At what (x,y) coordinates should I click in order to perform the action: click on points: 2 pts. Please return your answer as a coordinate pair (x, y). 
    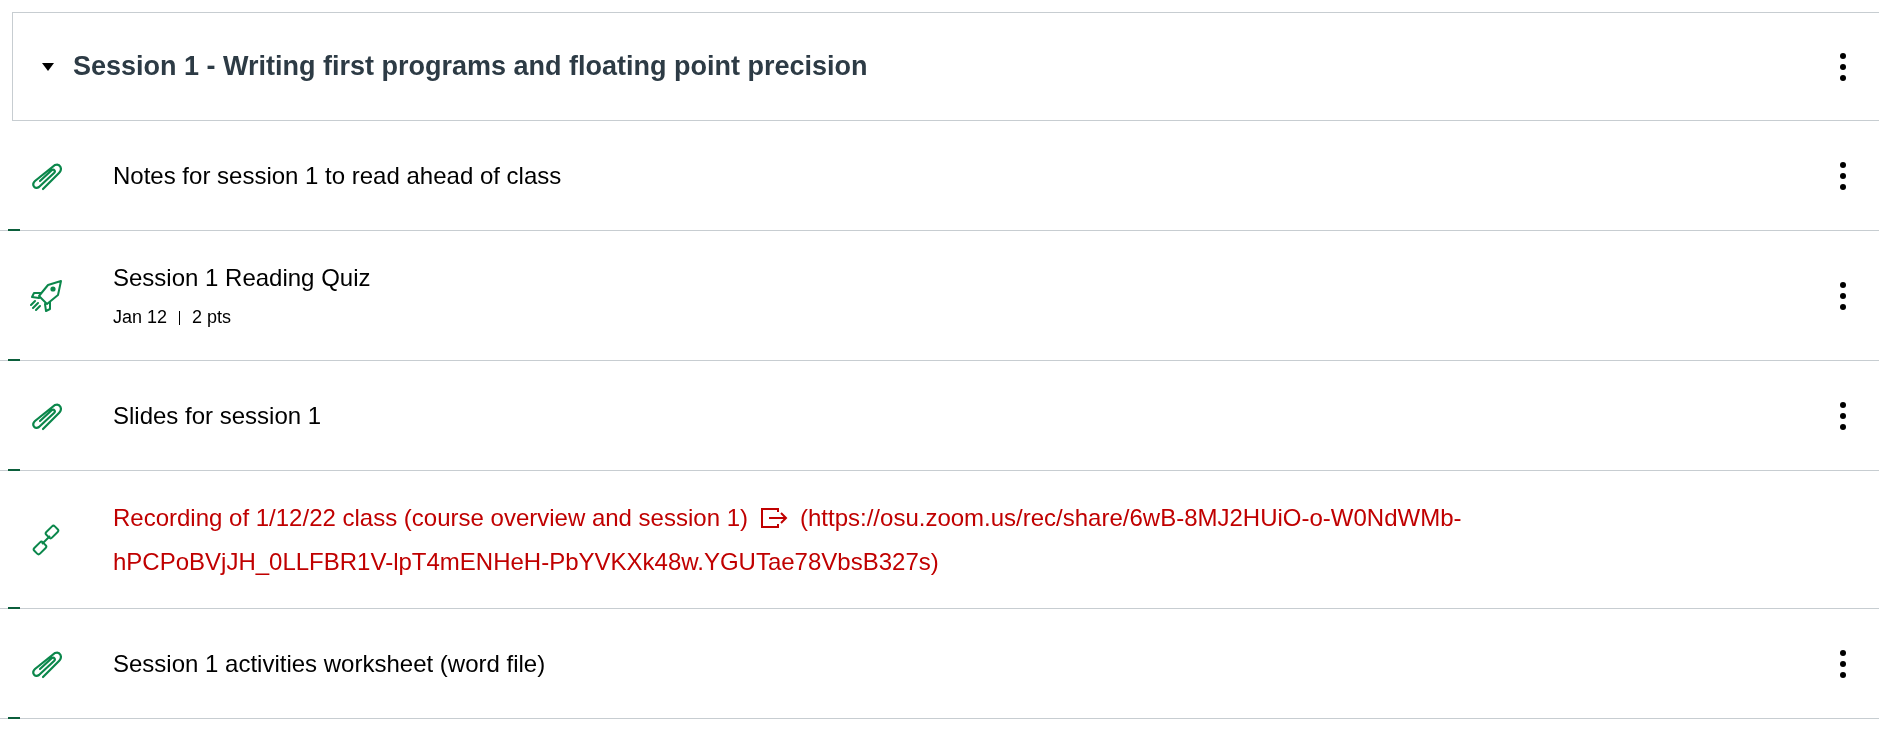
    Looking at the image, I should click on (212, 317).